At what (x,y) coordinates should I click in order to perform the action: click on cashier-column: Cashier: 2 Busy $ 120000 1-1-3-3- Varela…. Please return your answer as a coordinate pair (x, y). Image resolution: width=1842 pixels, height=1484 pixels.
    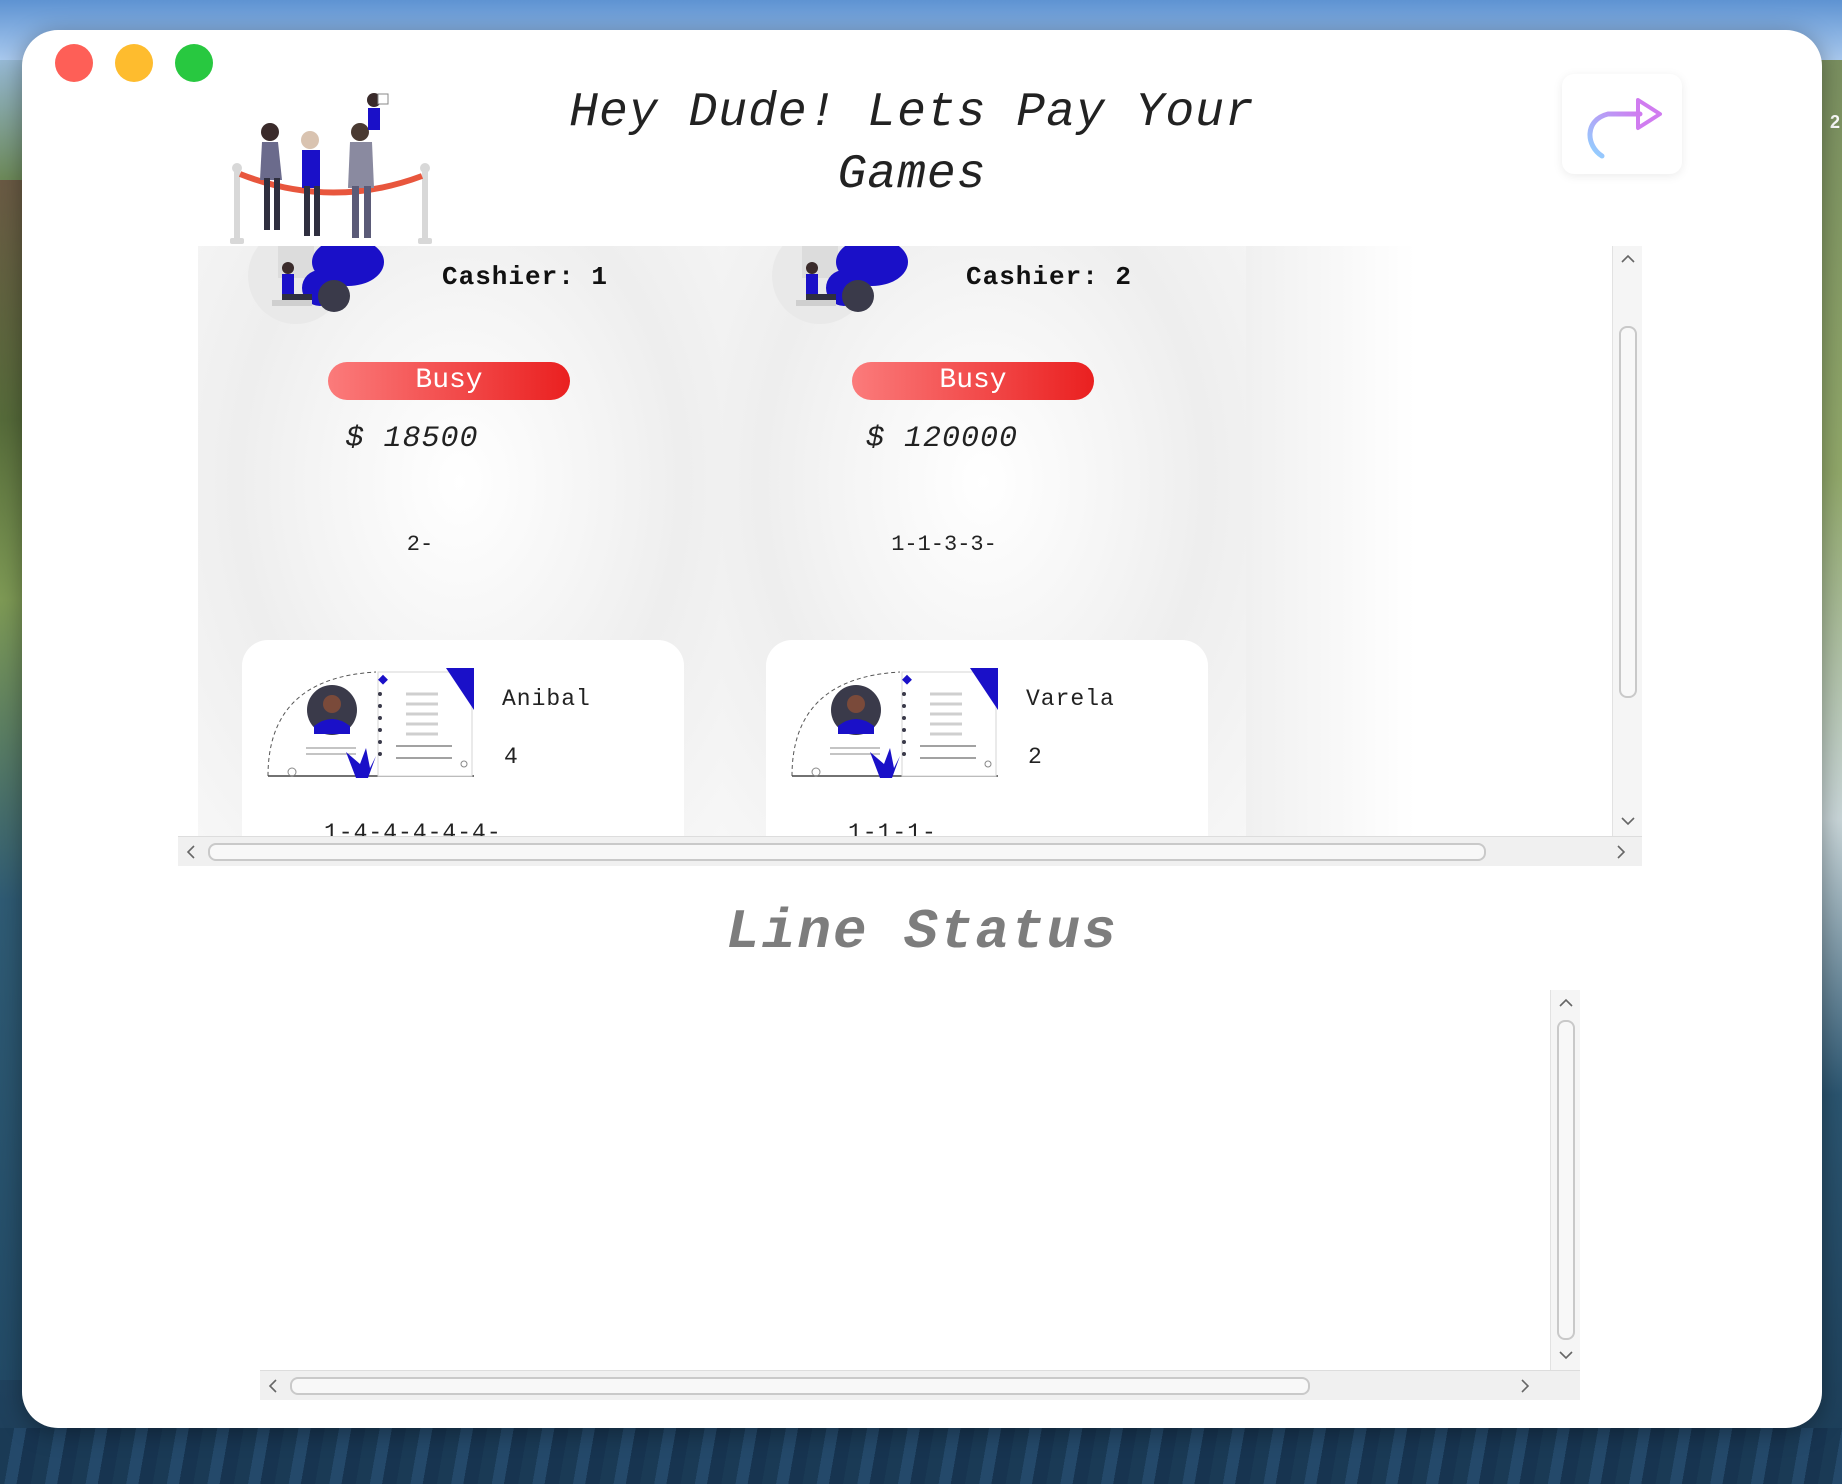
    Looking at the image, I should click on (984, 541).